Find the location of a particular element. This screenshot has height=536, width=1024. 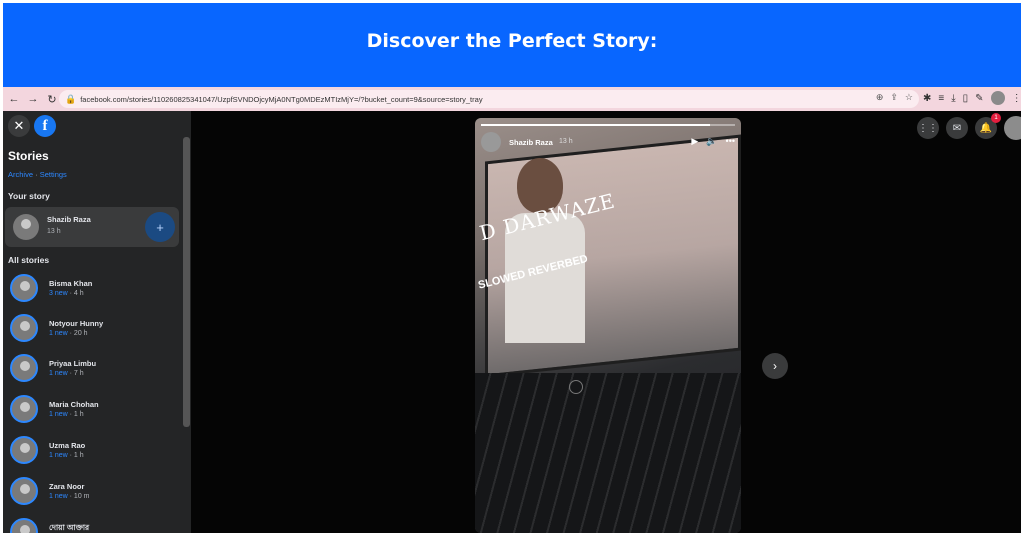

stories-links: Archive · Settings is located at coordinates (37, 174).